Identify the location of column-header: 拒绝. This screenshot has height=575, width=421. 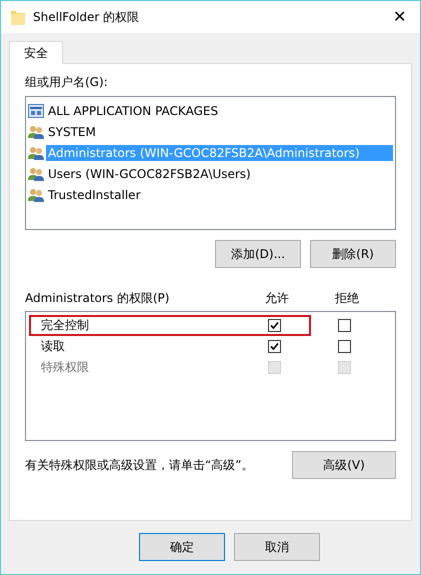
(347, 298).